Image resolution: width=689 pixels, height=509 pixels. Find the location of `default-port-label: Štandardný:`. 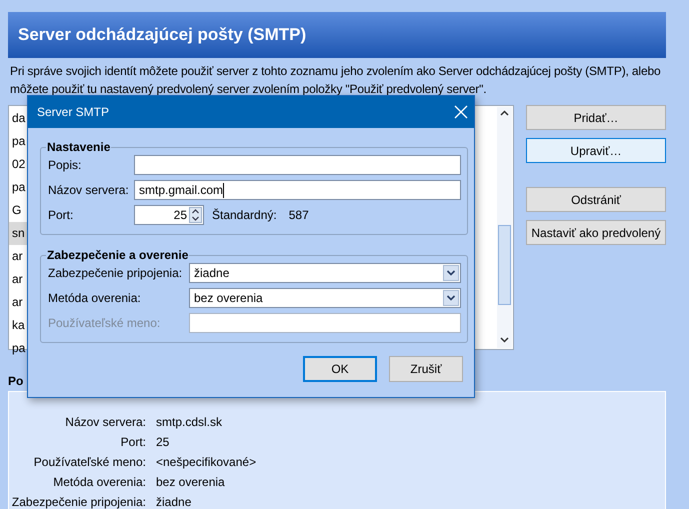

default-port-label: Štandardný: is located at coordinates (244, 215).